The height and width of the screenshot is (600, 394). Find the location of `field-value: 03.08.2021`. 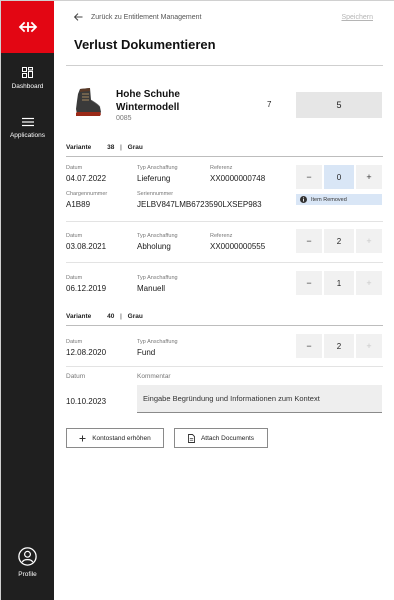

field-value: 03.08.2021 is located at coordinates (86, 246).